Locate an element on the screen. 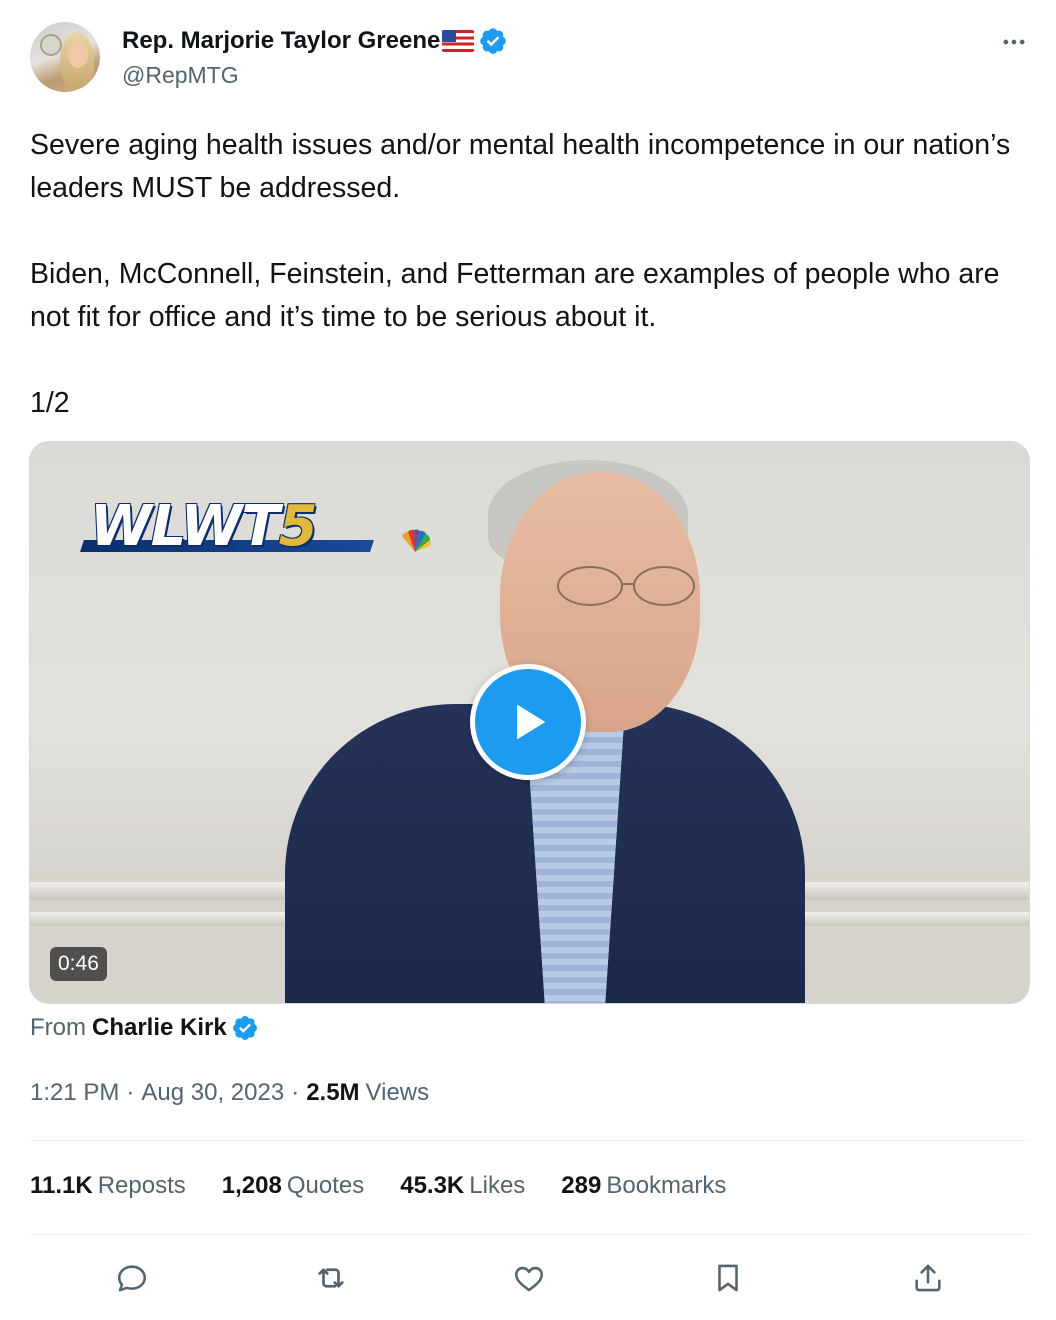 The width and height of the screenshot is (1056, 1320). repost-button is located at coordinates (331, 1278).